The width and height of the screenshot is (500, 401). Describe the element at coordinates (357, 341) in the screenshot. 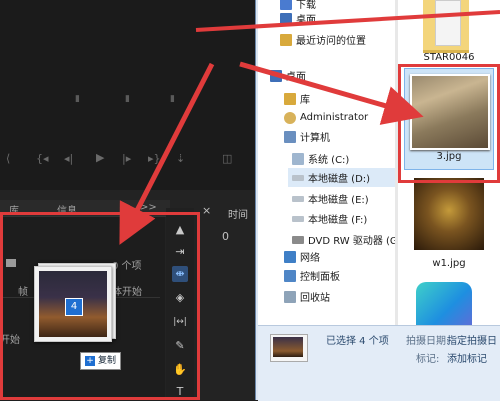

I see `selection-count: 已选择 4 个项` at that location.